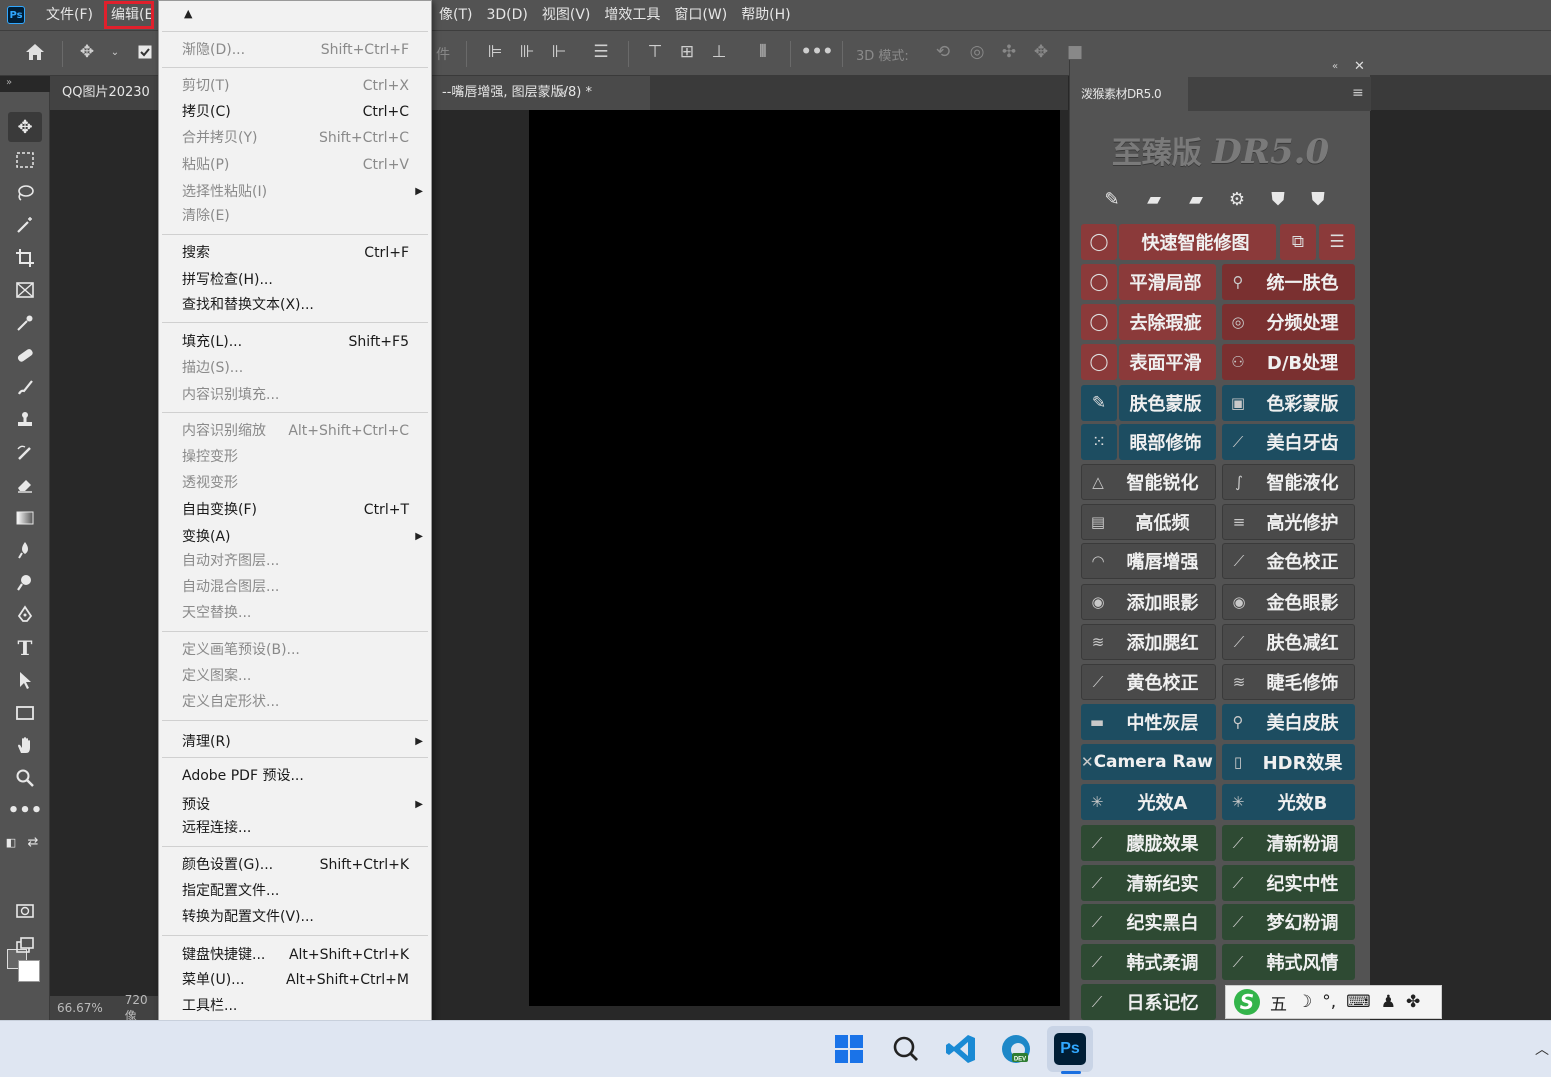 The image size is (1551, 1077). Describe the element at coordinates (25, 810) in the screenshot. I see `more-tools-icon: •••` at that location.